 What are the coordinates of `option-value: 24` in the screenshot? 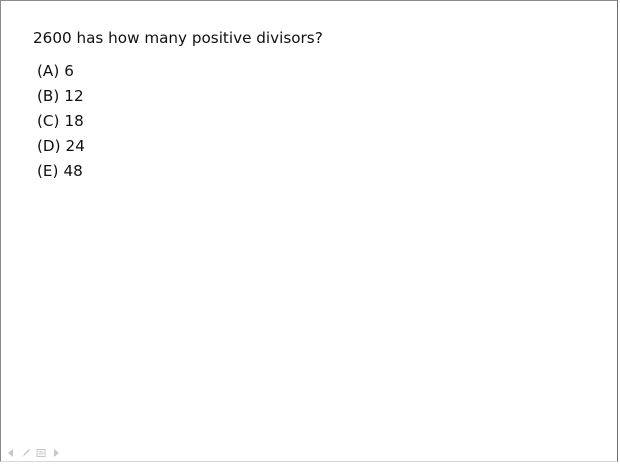 It's located at (75, 146).